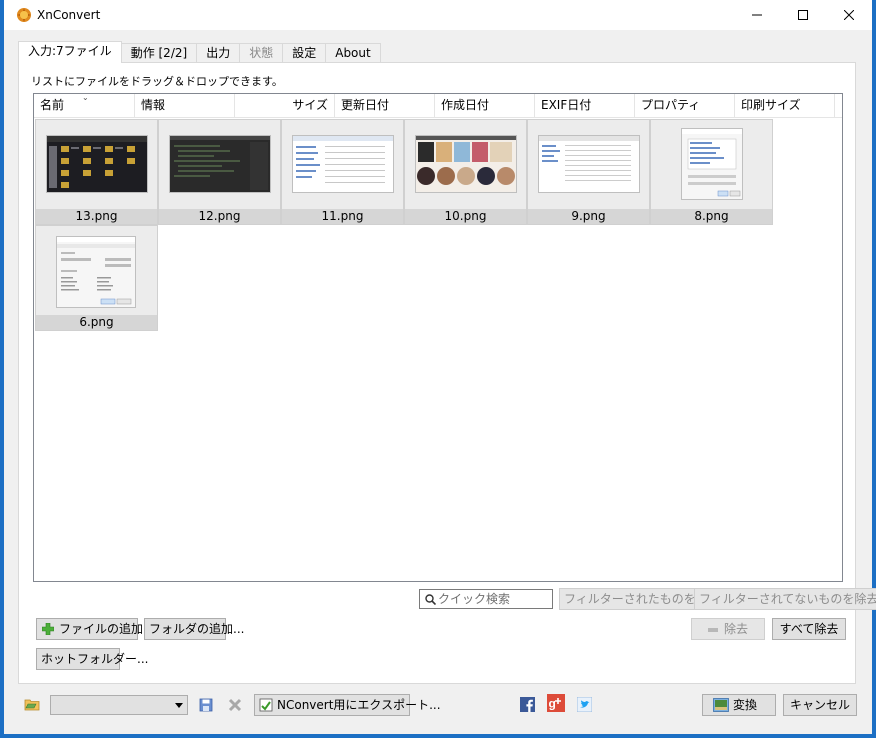 This screenshot has width=876, height=738. What do you see at coordinates (119, 705) in the screenshot?
I see `preset-combobox` at bounding box center [119, 705].